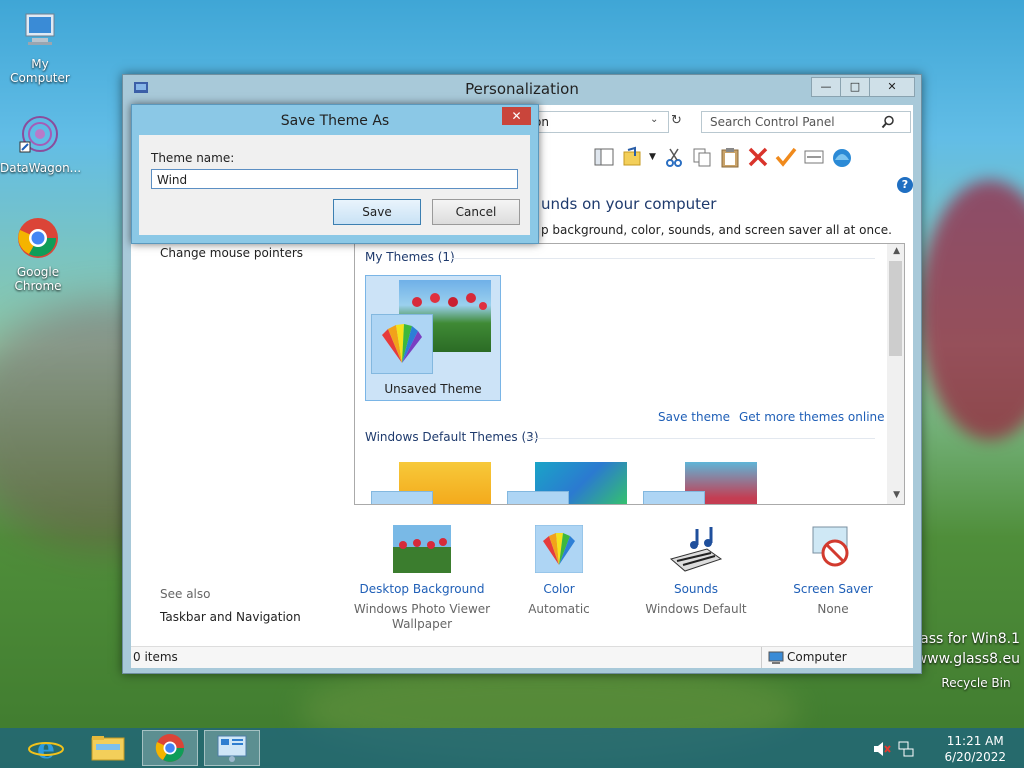  Describe the element at coordinates (559, 609) in the screenshot. I see `setting-subtitle: Automatic` at that location.